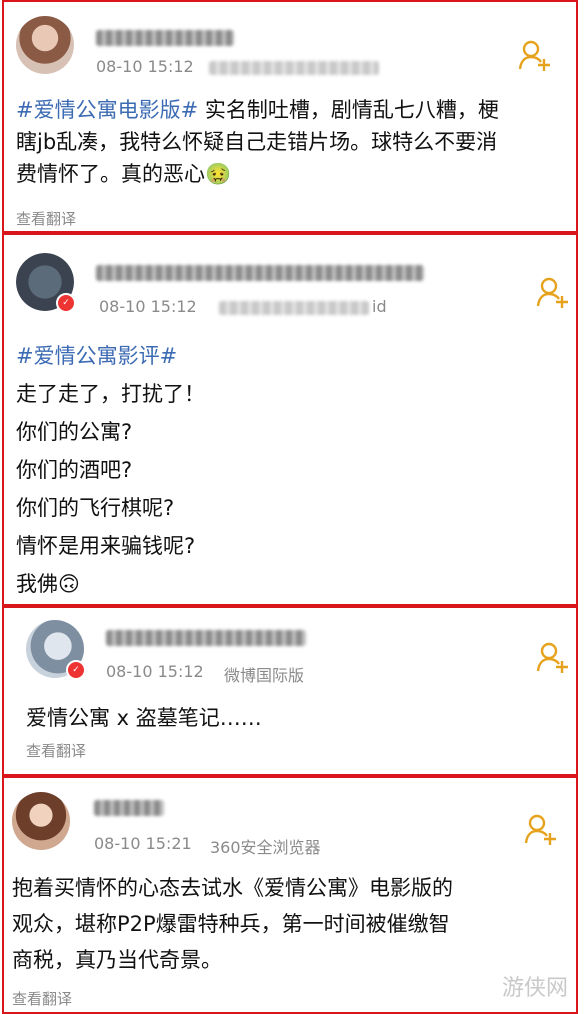 The height and width of the screenshot is (1014, 584). I want to click on post-source: 360安全浏览器, so click(265, 847).